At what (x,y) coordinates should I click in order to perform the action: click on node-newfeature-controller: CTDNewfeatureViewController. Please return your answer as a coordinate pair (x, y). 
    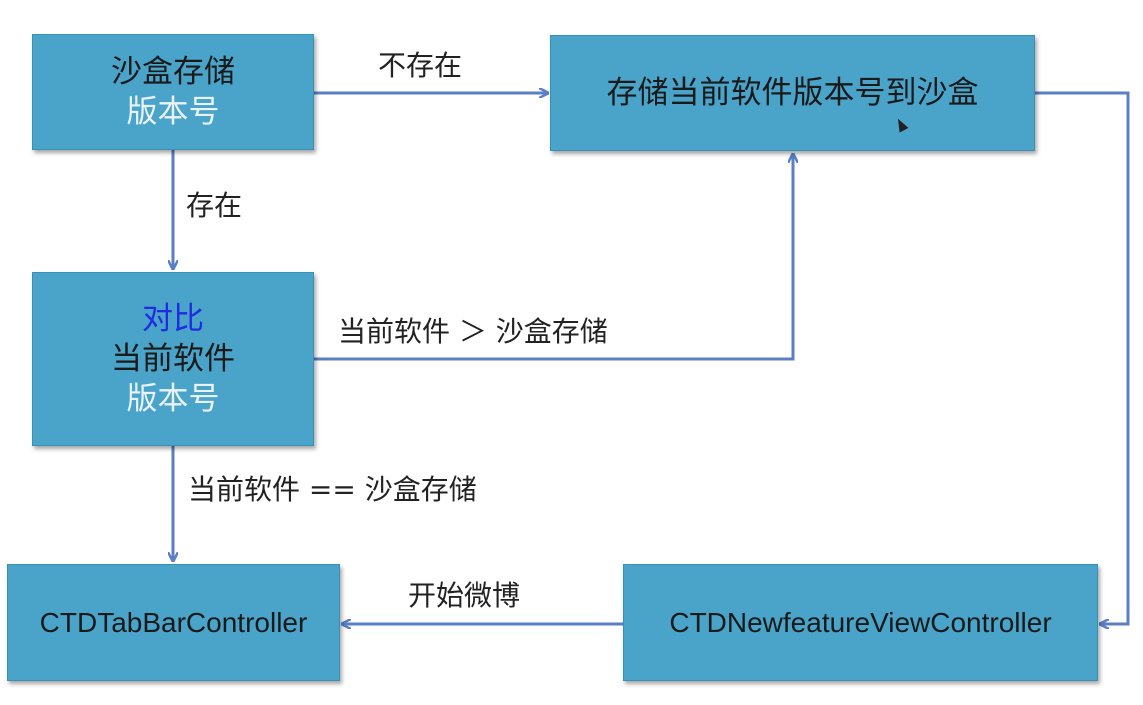
    Looking at the image, I should click on (860, 622).